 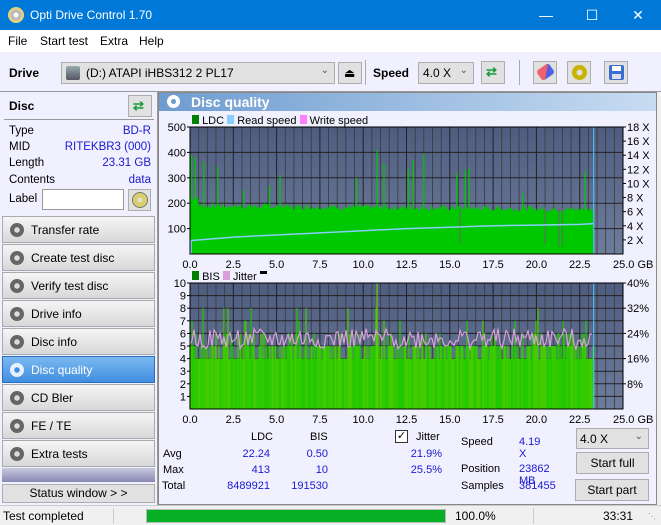 I want to click on disc-type-key: Type, so click(x=21, y=131).